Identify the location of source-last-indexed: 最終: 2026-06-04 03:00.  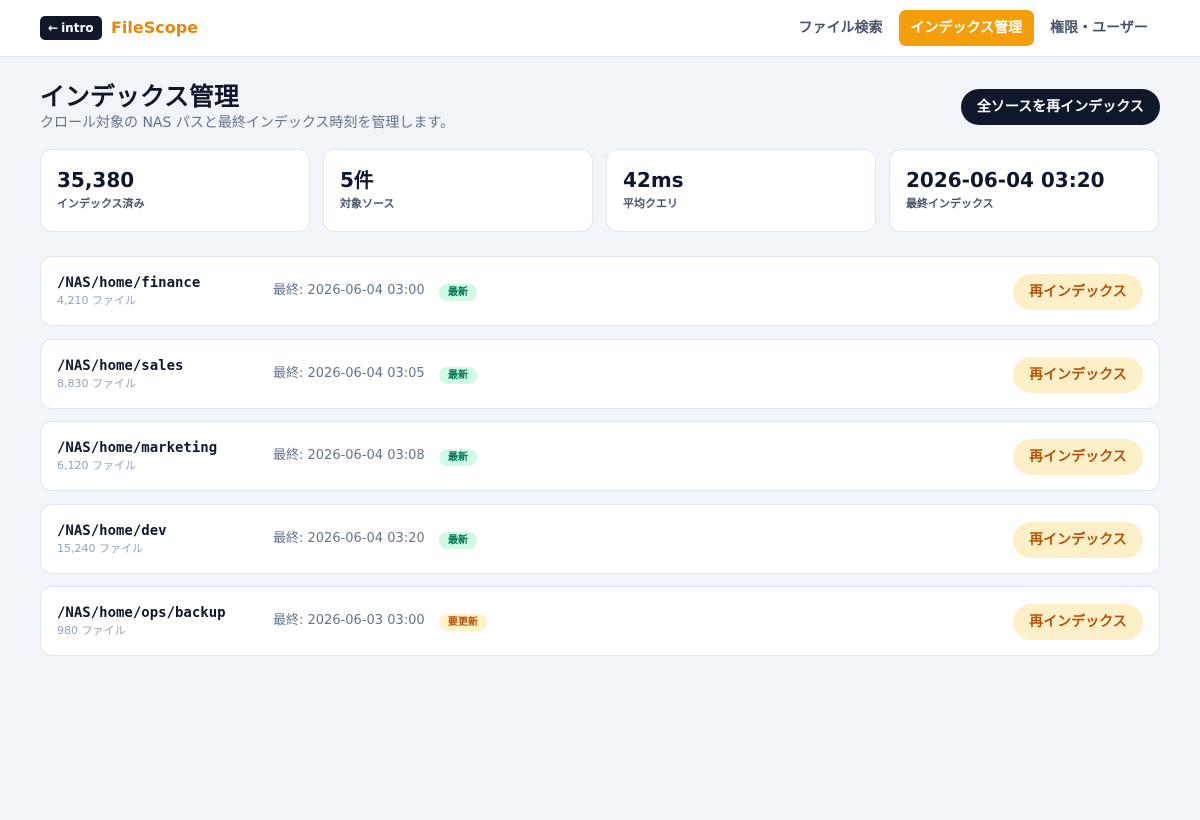
(349, 290).